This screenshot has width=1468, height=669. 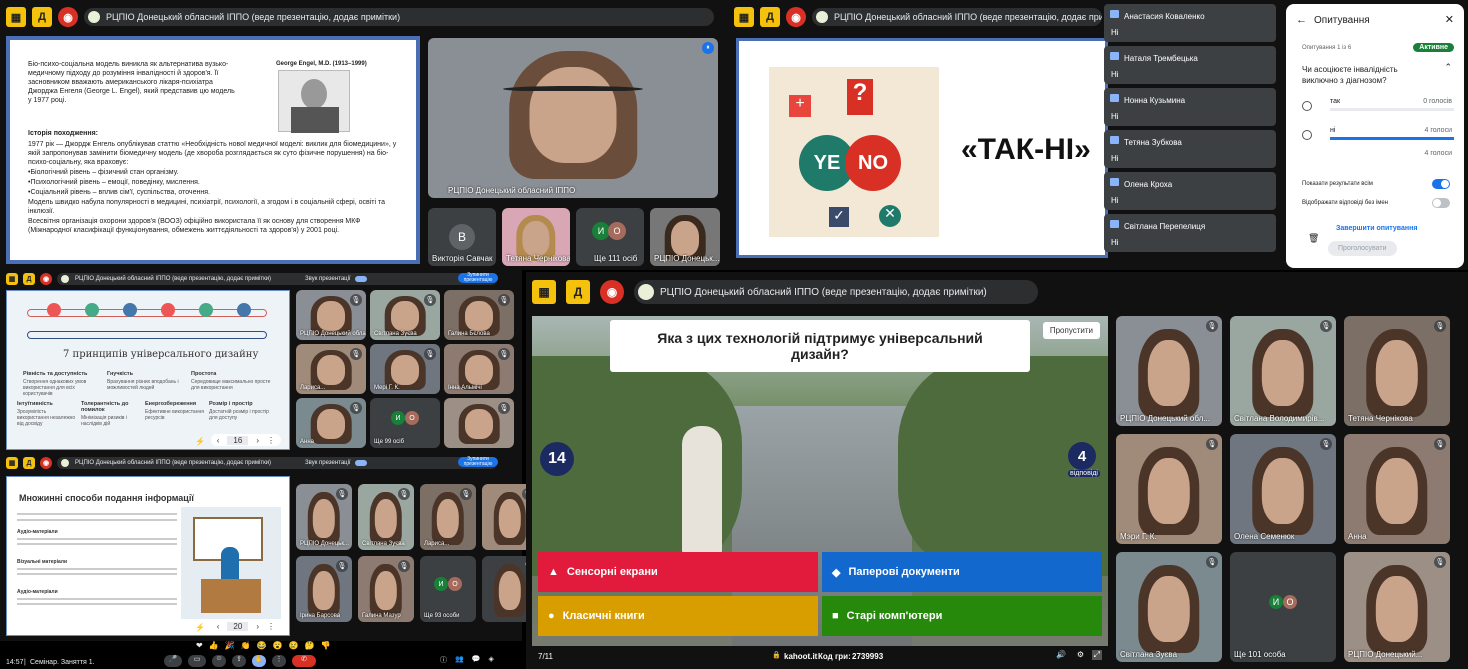 What do you see at coordinates (448, 589) in the screenshot?
I see `participant-tile: И О Ще 93 особи` at bounding box center [448, 589].